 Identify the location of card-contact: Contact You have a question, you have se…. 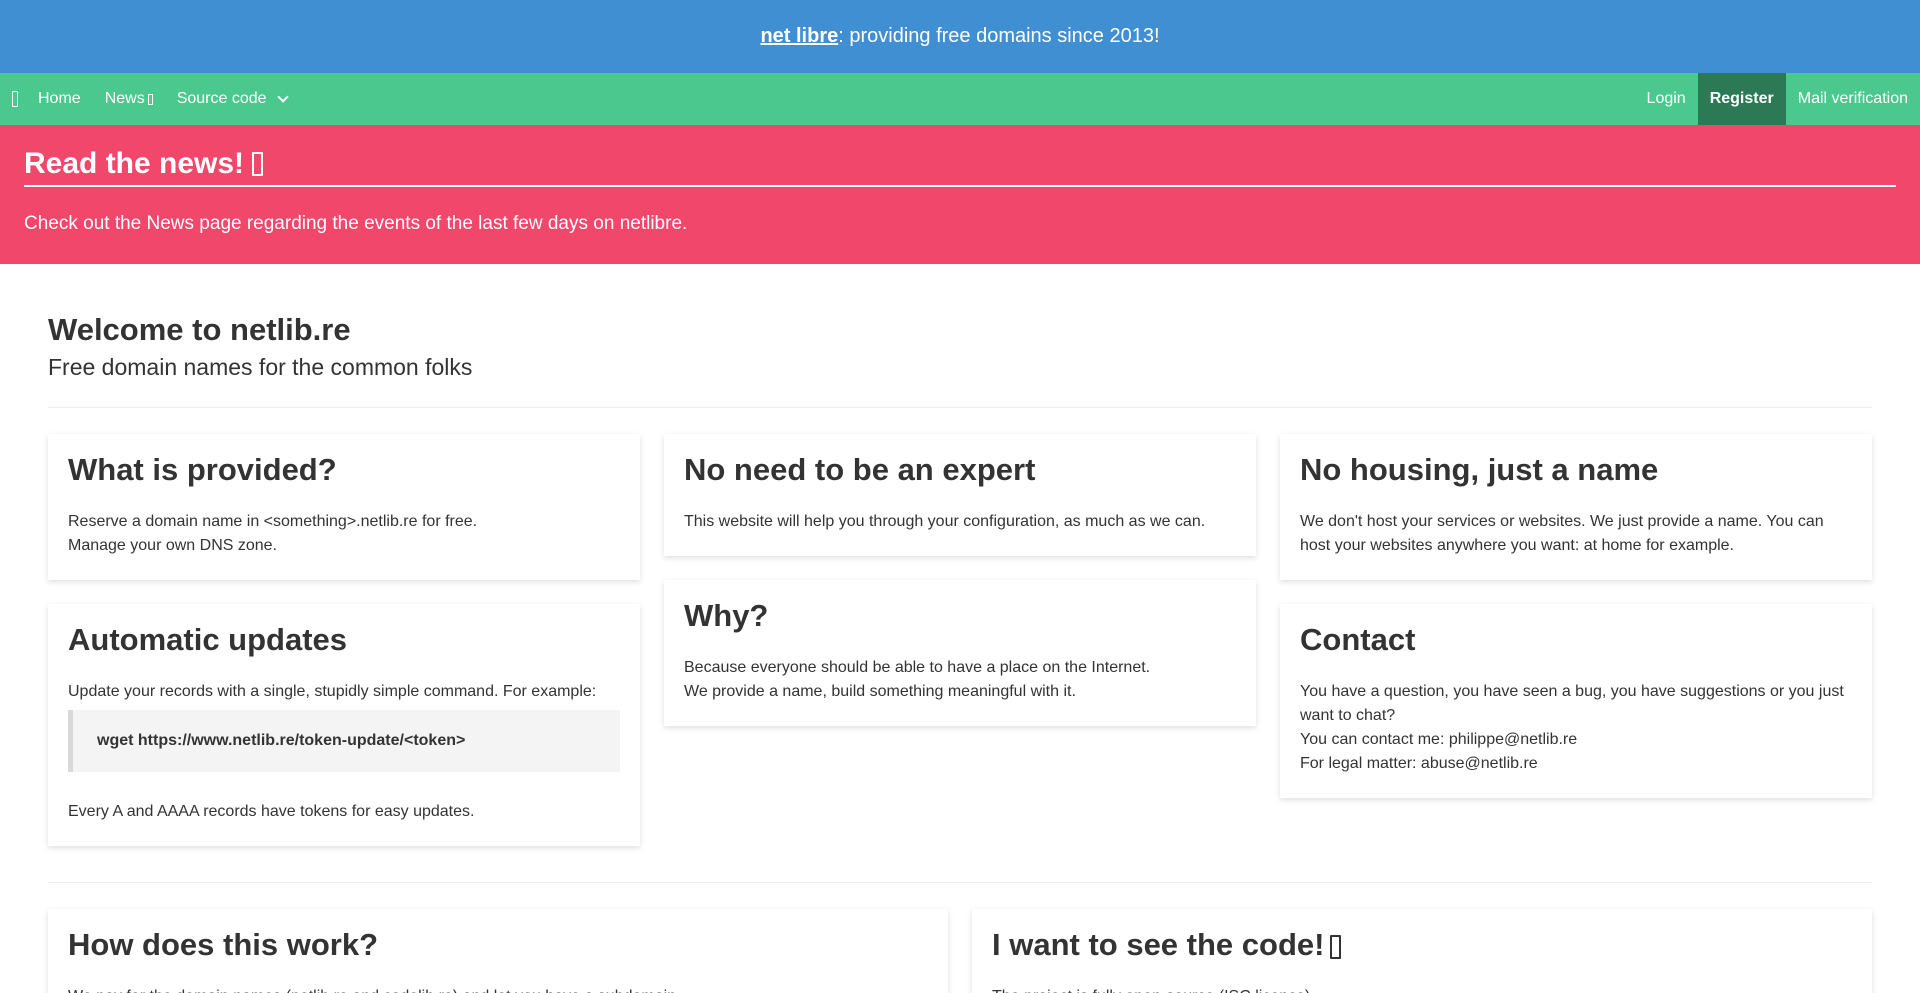
(1576, 701).